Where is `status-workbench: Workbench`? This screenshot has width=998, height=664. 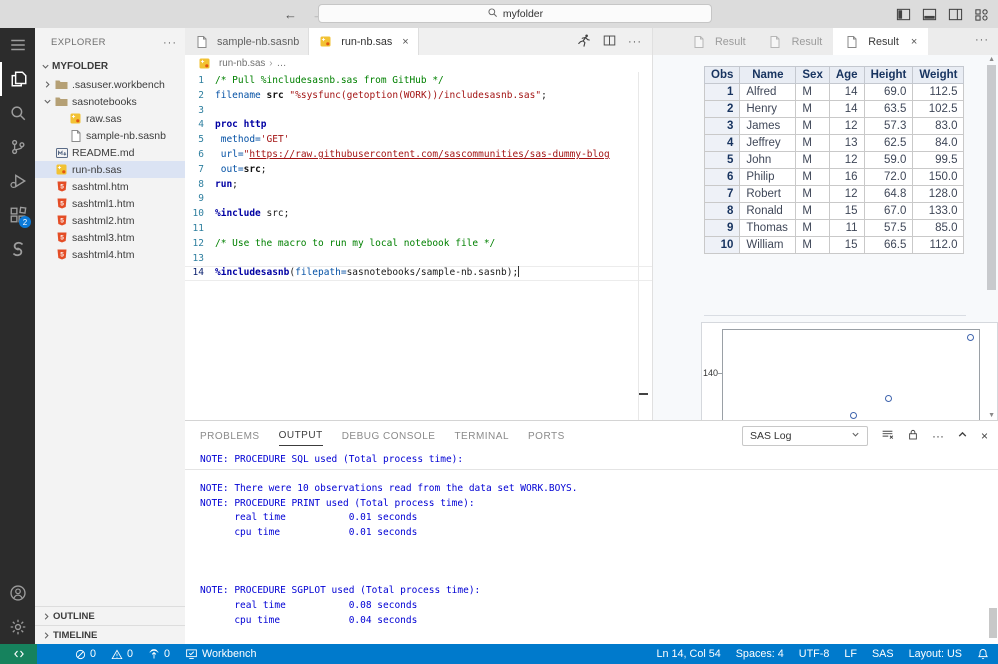 status-workbench: Workbench is located at coordinates (220, 654).